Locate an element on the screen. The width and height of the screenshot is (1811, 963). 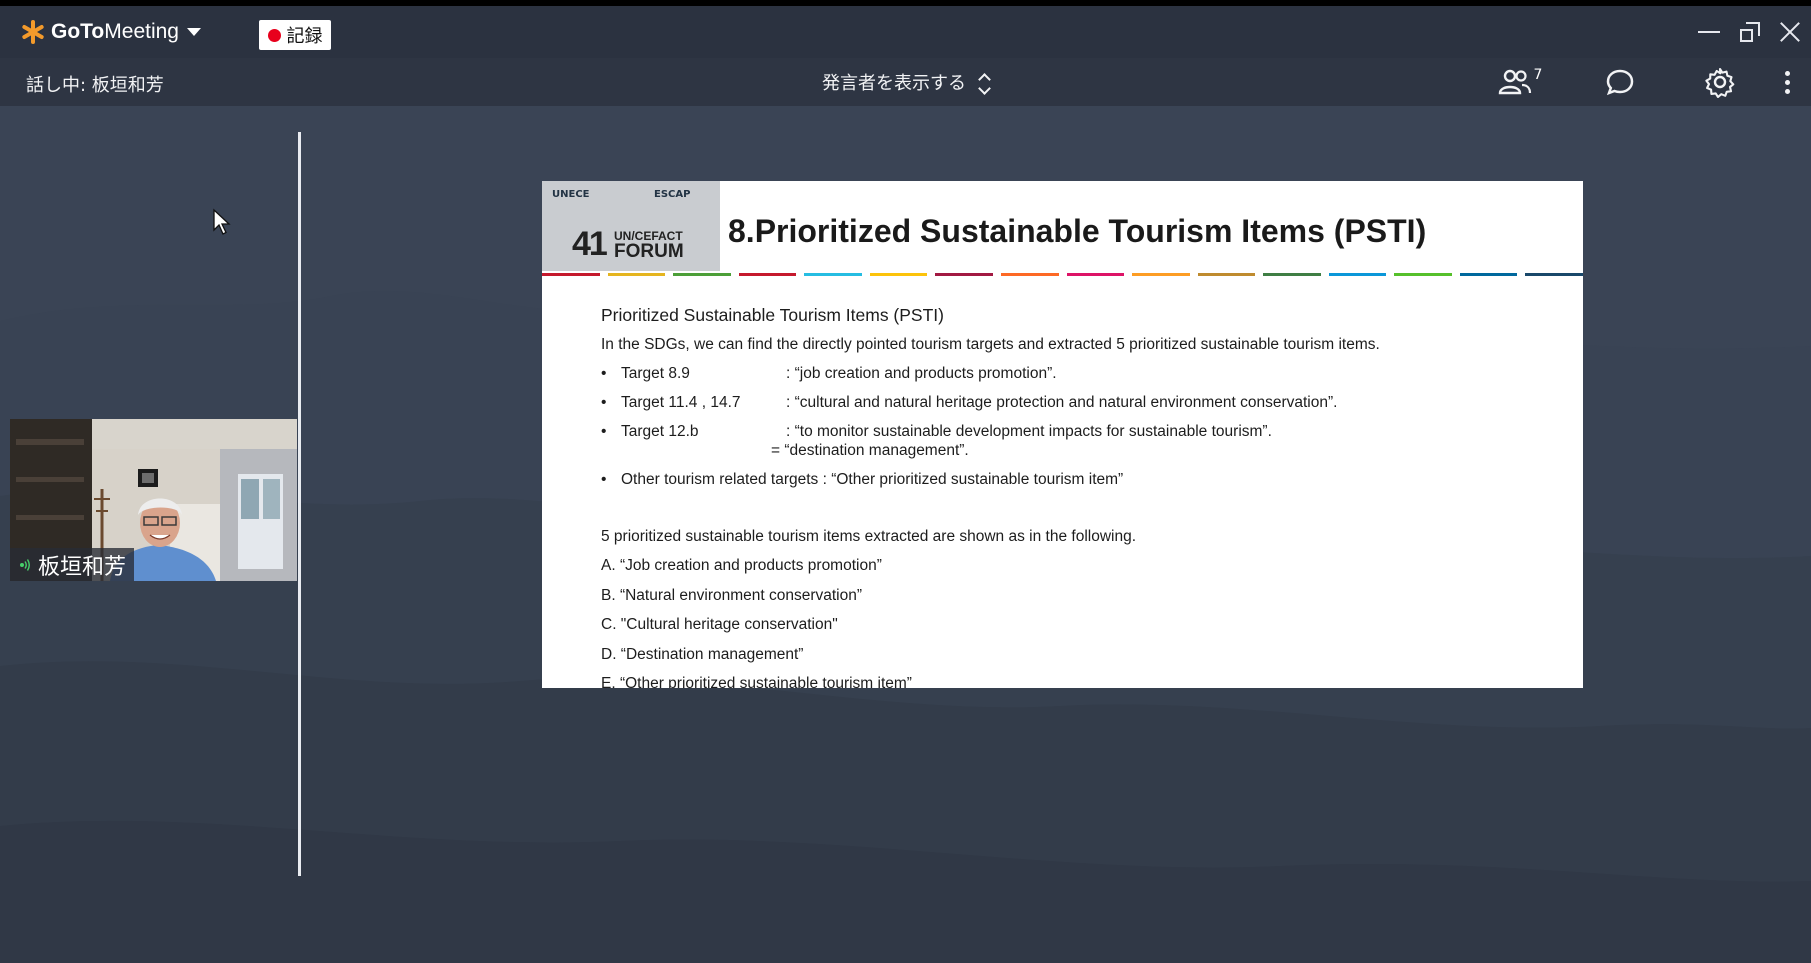
target-text: : “job creation and products promotion”. is located at coordinates (921, 373).